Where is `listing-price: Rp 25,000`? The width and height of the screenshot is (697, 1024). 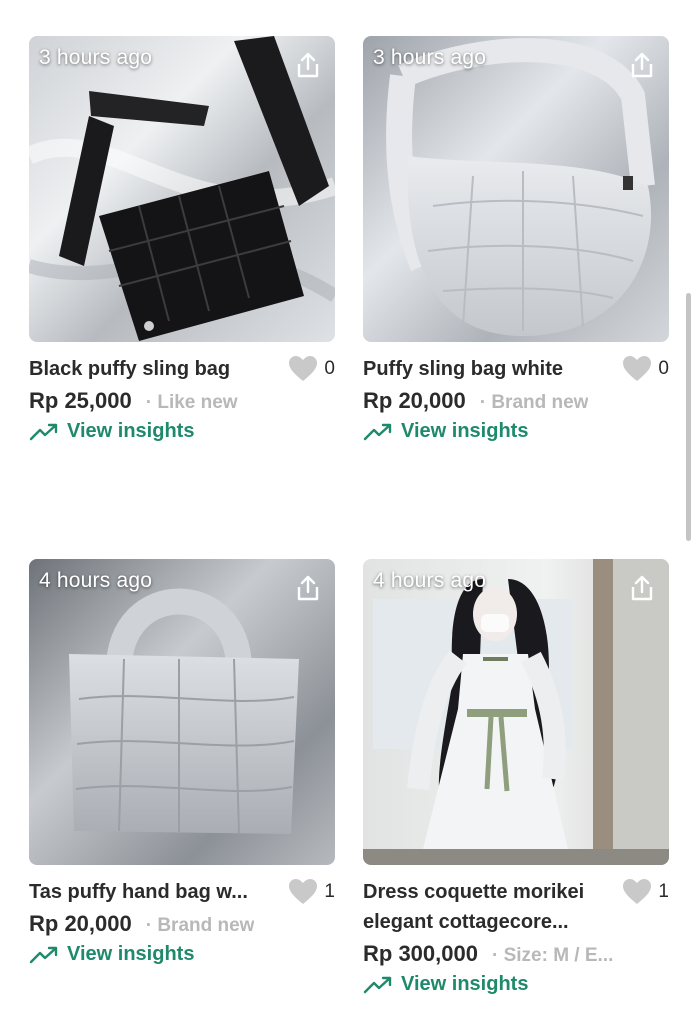 listing-price: Rp 25,000 is located at coordinates (80, 400).